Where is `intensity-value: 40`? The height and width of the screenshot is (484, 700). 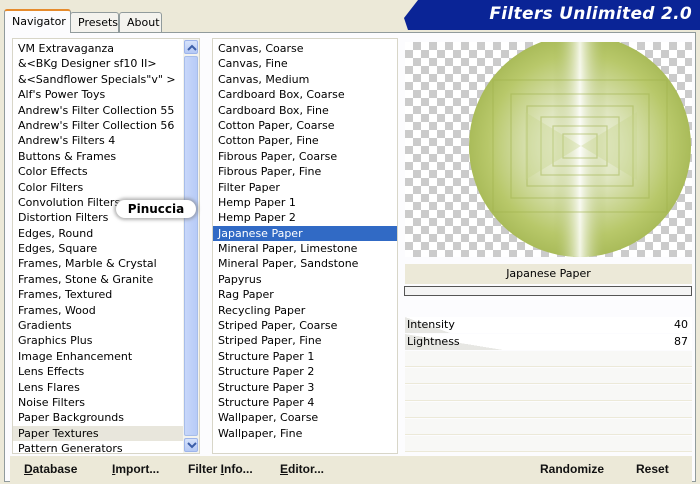
intensity-value: 40 is located at coordinates (681, 324).